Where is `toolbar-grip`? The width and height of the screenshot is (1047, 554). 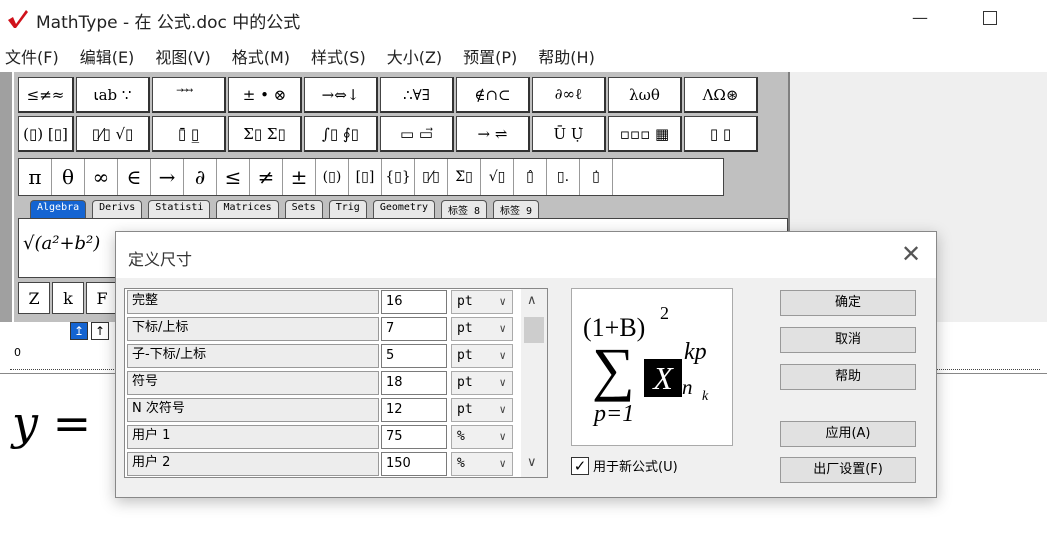
toolbar-grip is located at coordinates (7, 197).